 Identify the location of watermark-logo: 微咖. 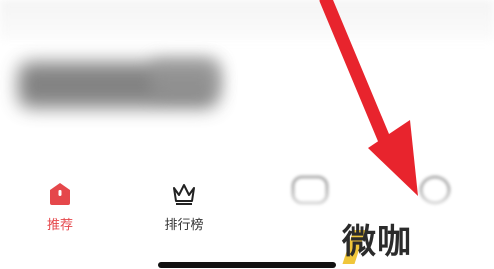
(377, 242).